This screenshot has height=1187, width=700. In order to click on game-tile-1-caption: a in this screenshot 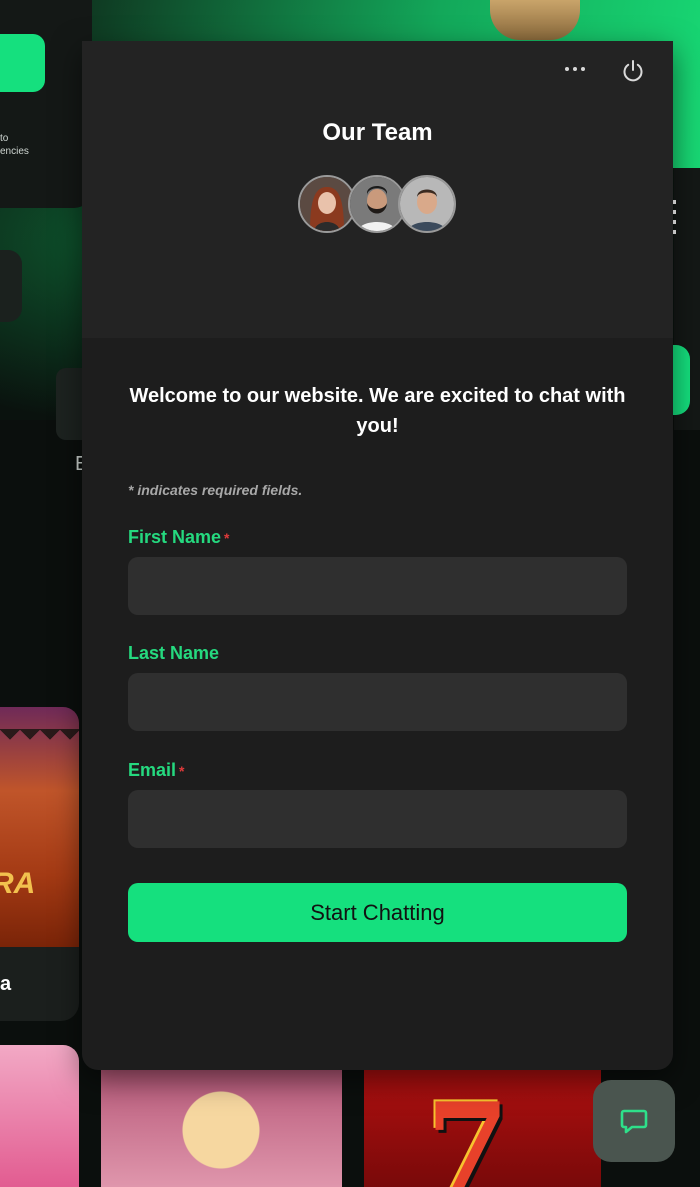, I will do `click(39, 984)`.